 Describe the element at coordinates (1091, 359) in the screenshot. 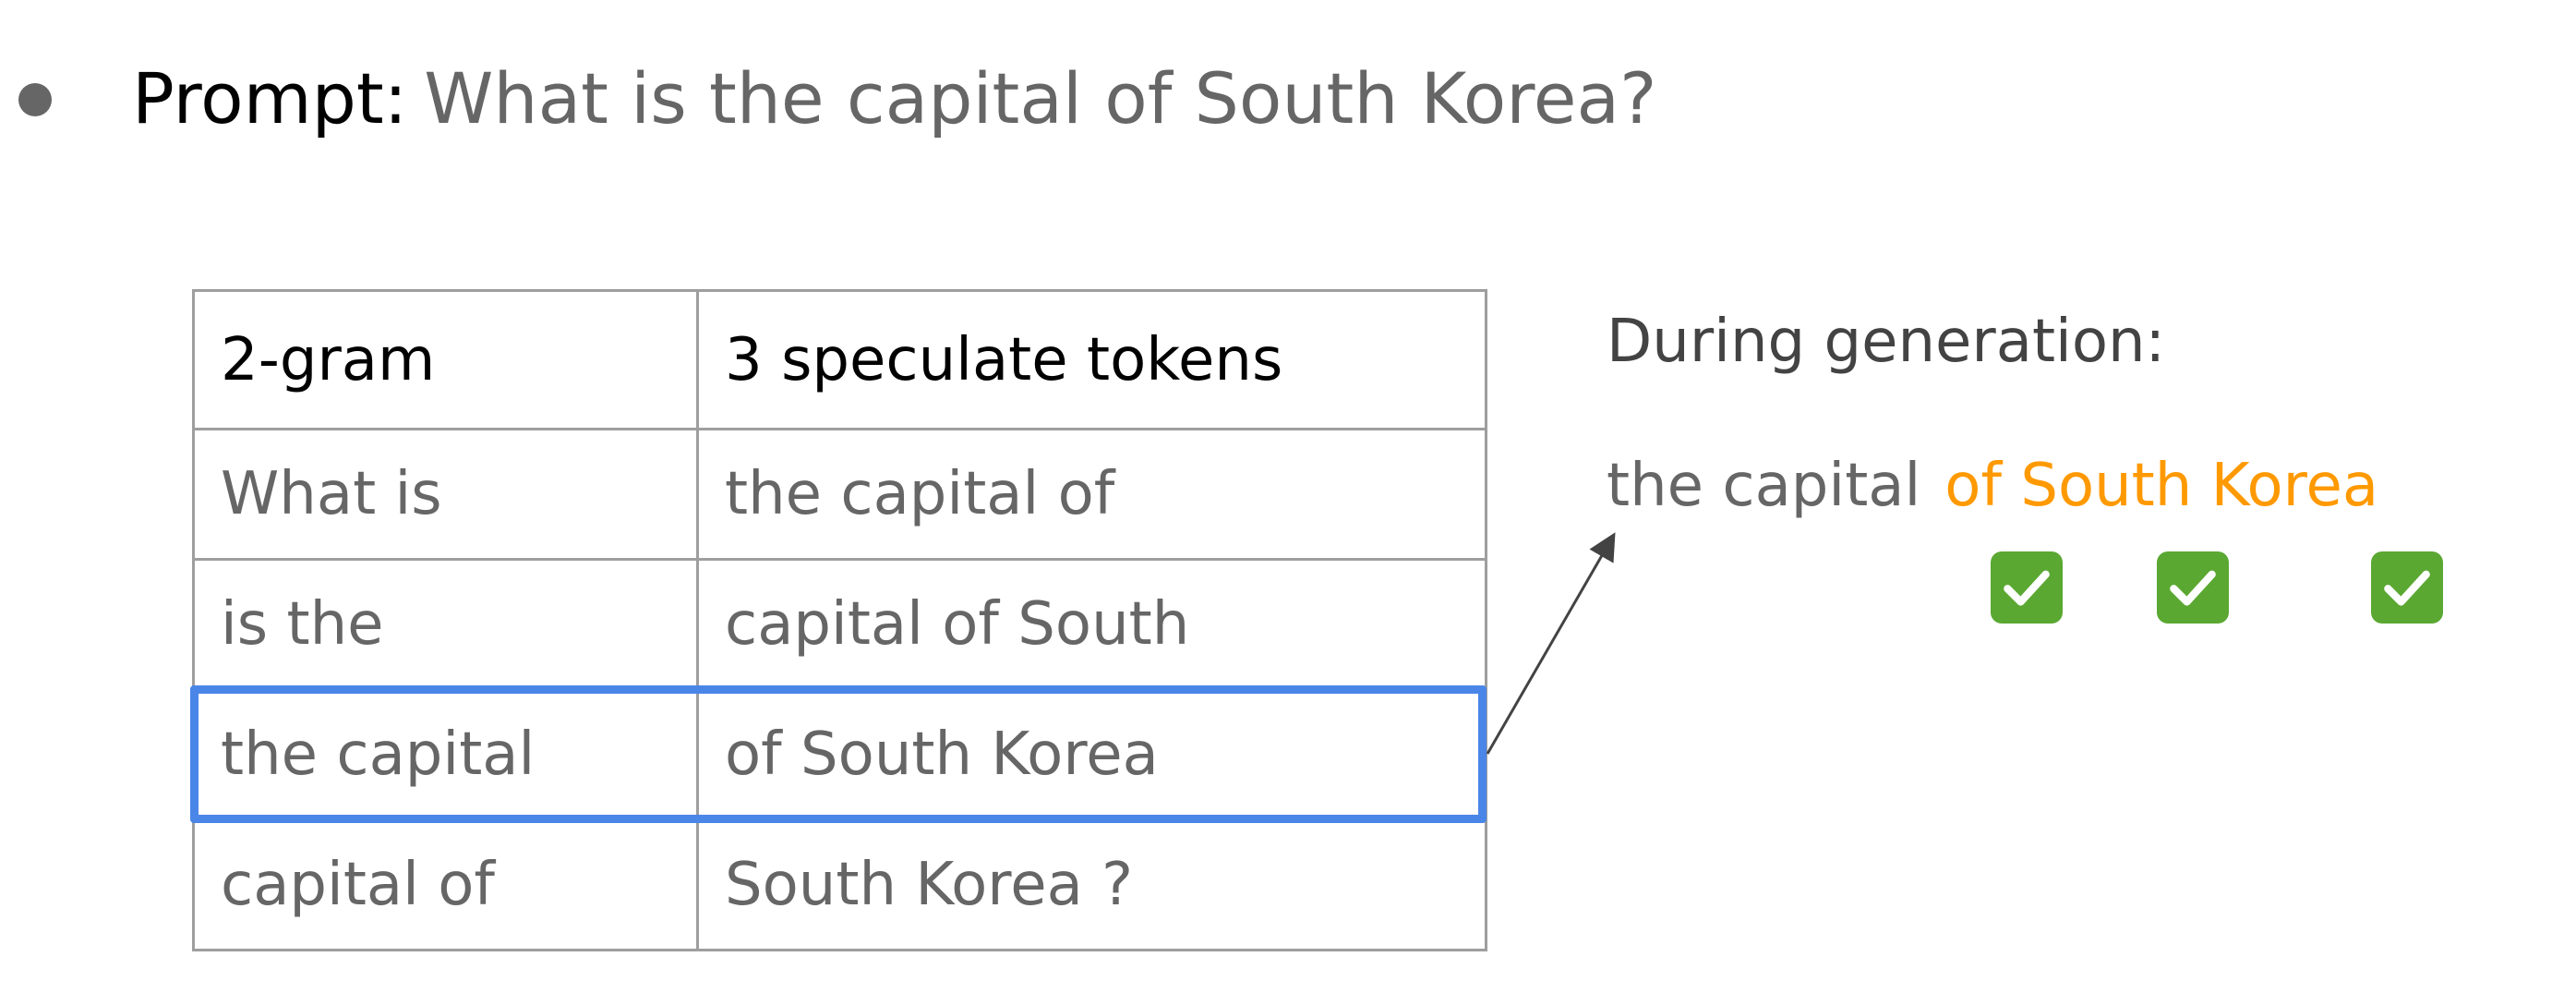

I see `header-speculate-tokens: 3 speculate tokens` at that location.